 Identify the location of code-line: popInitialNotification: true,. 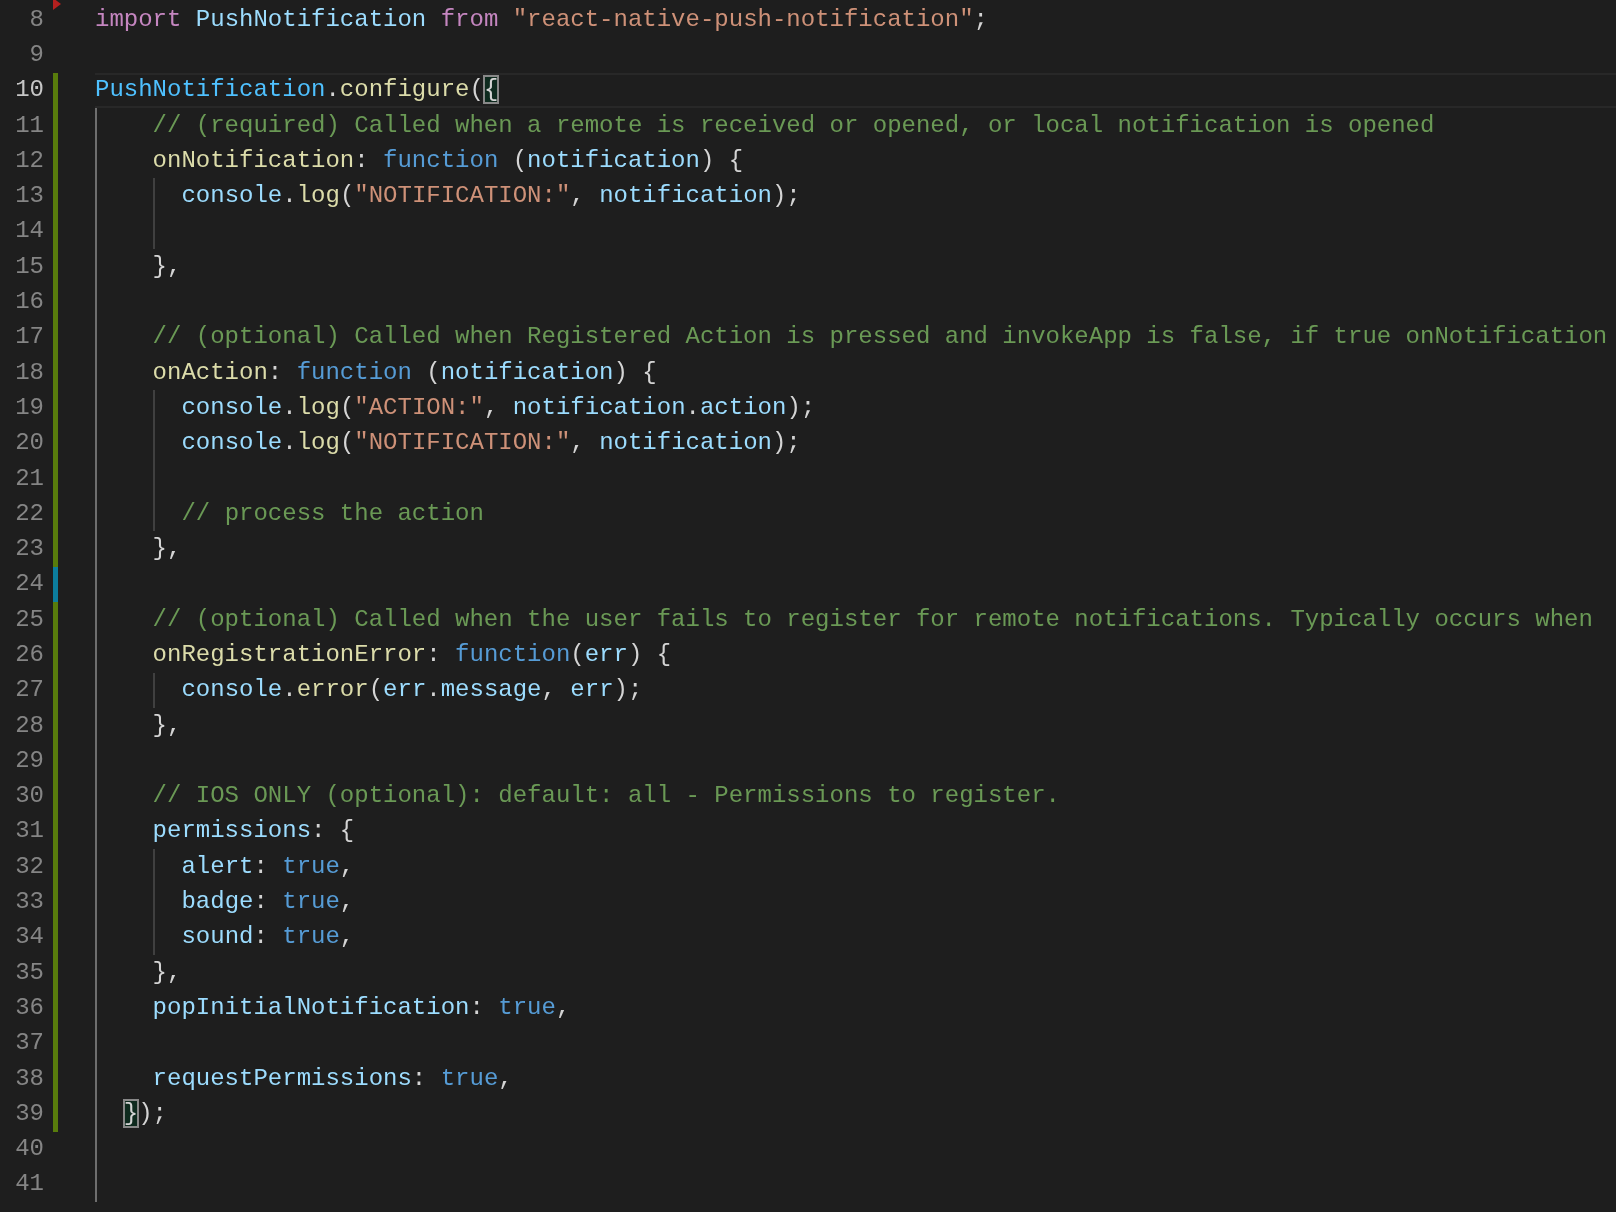
(361, 1007).